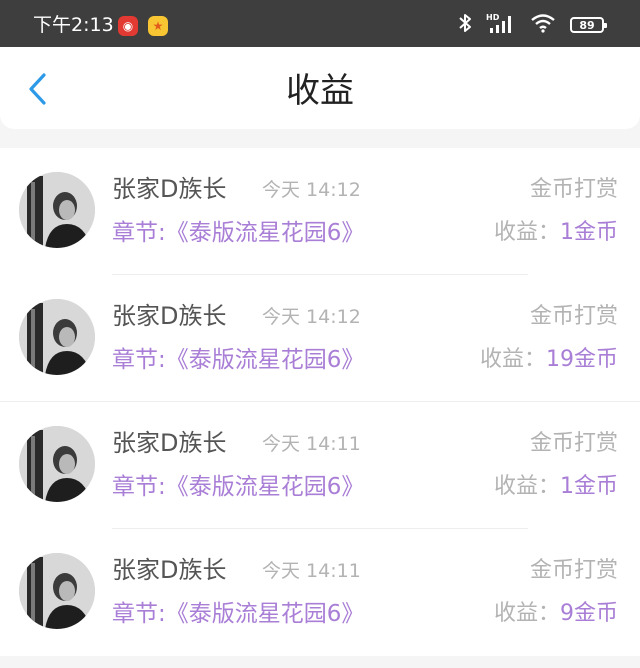  What do you see at coordinates (589, 613) in the screenshot?
I see `earnings-value: 9金币` at bounding box center [589, 613].